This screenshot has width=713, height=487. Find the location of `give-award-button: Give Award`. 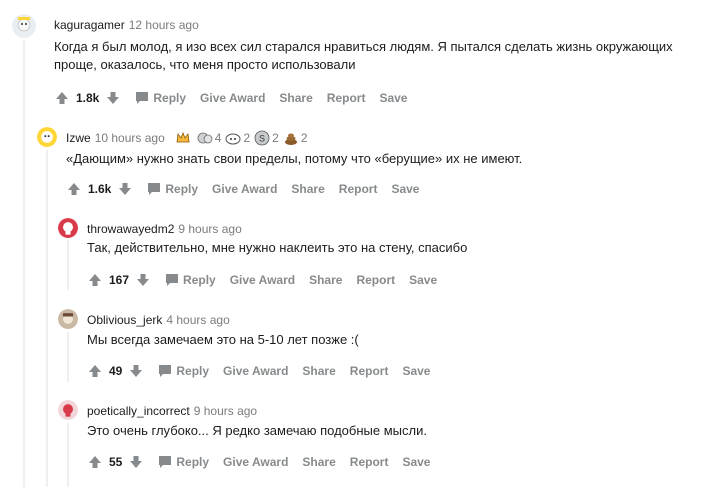

give-award-button: Give Award is located at coordinates (255, 462).